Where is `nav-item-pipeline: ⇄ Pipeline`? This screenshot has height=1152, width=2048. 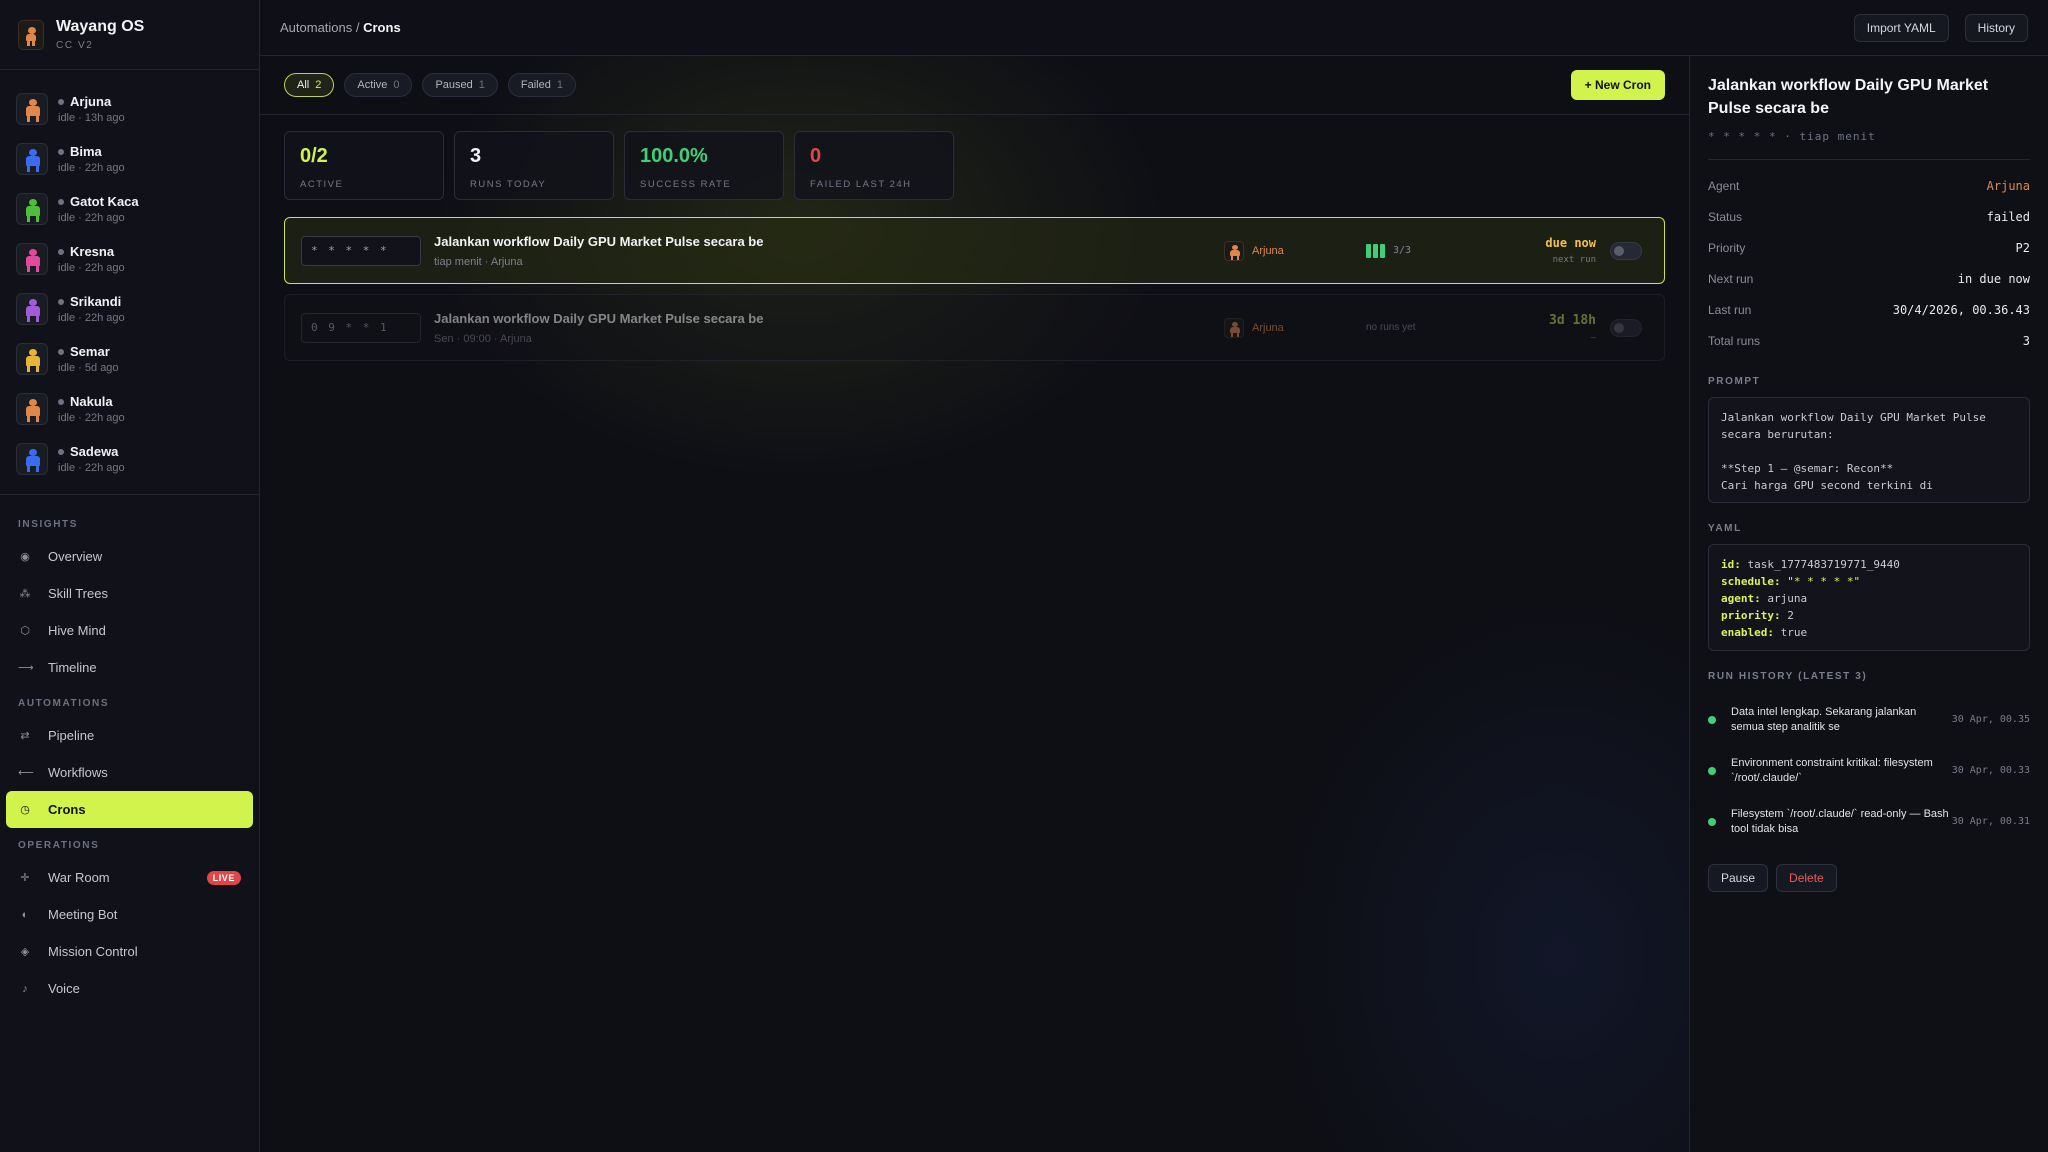 nav-item-pipeline: ⇄ Pipeline is located at coordinates (129, 735).